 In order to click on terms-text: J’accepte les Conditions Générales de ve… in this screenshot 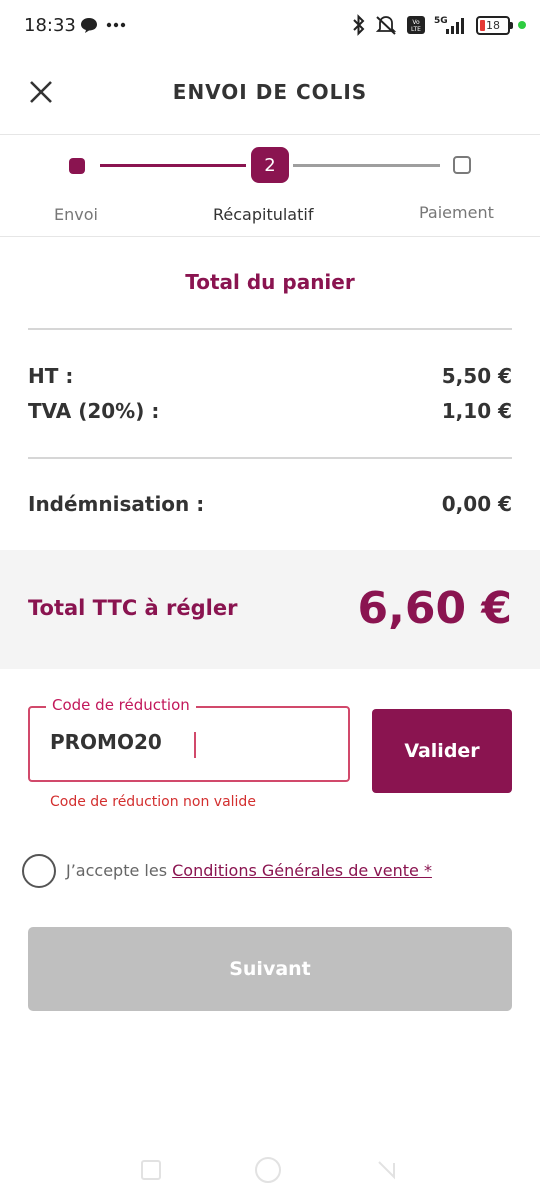, I will do `click(249, 870)`.